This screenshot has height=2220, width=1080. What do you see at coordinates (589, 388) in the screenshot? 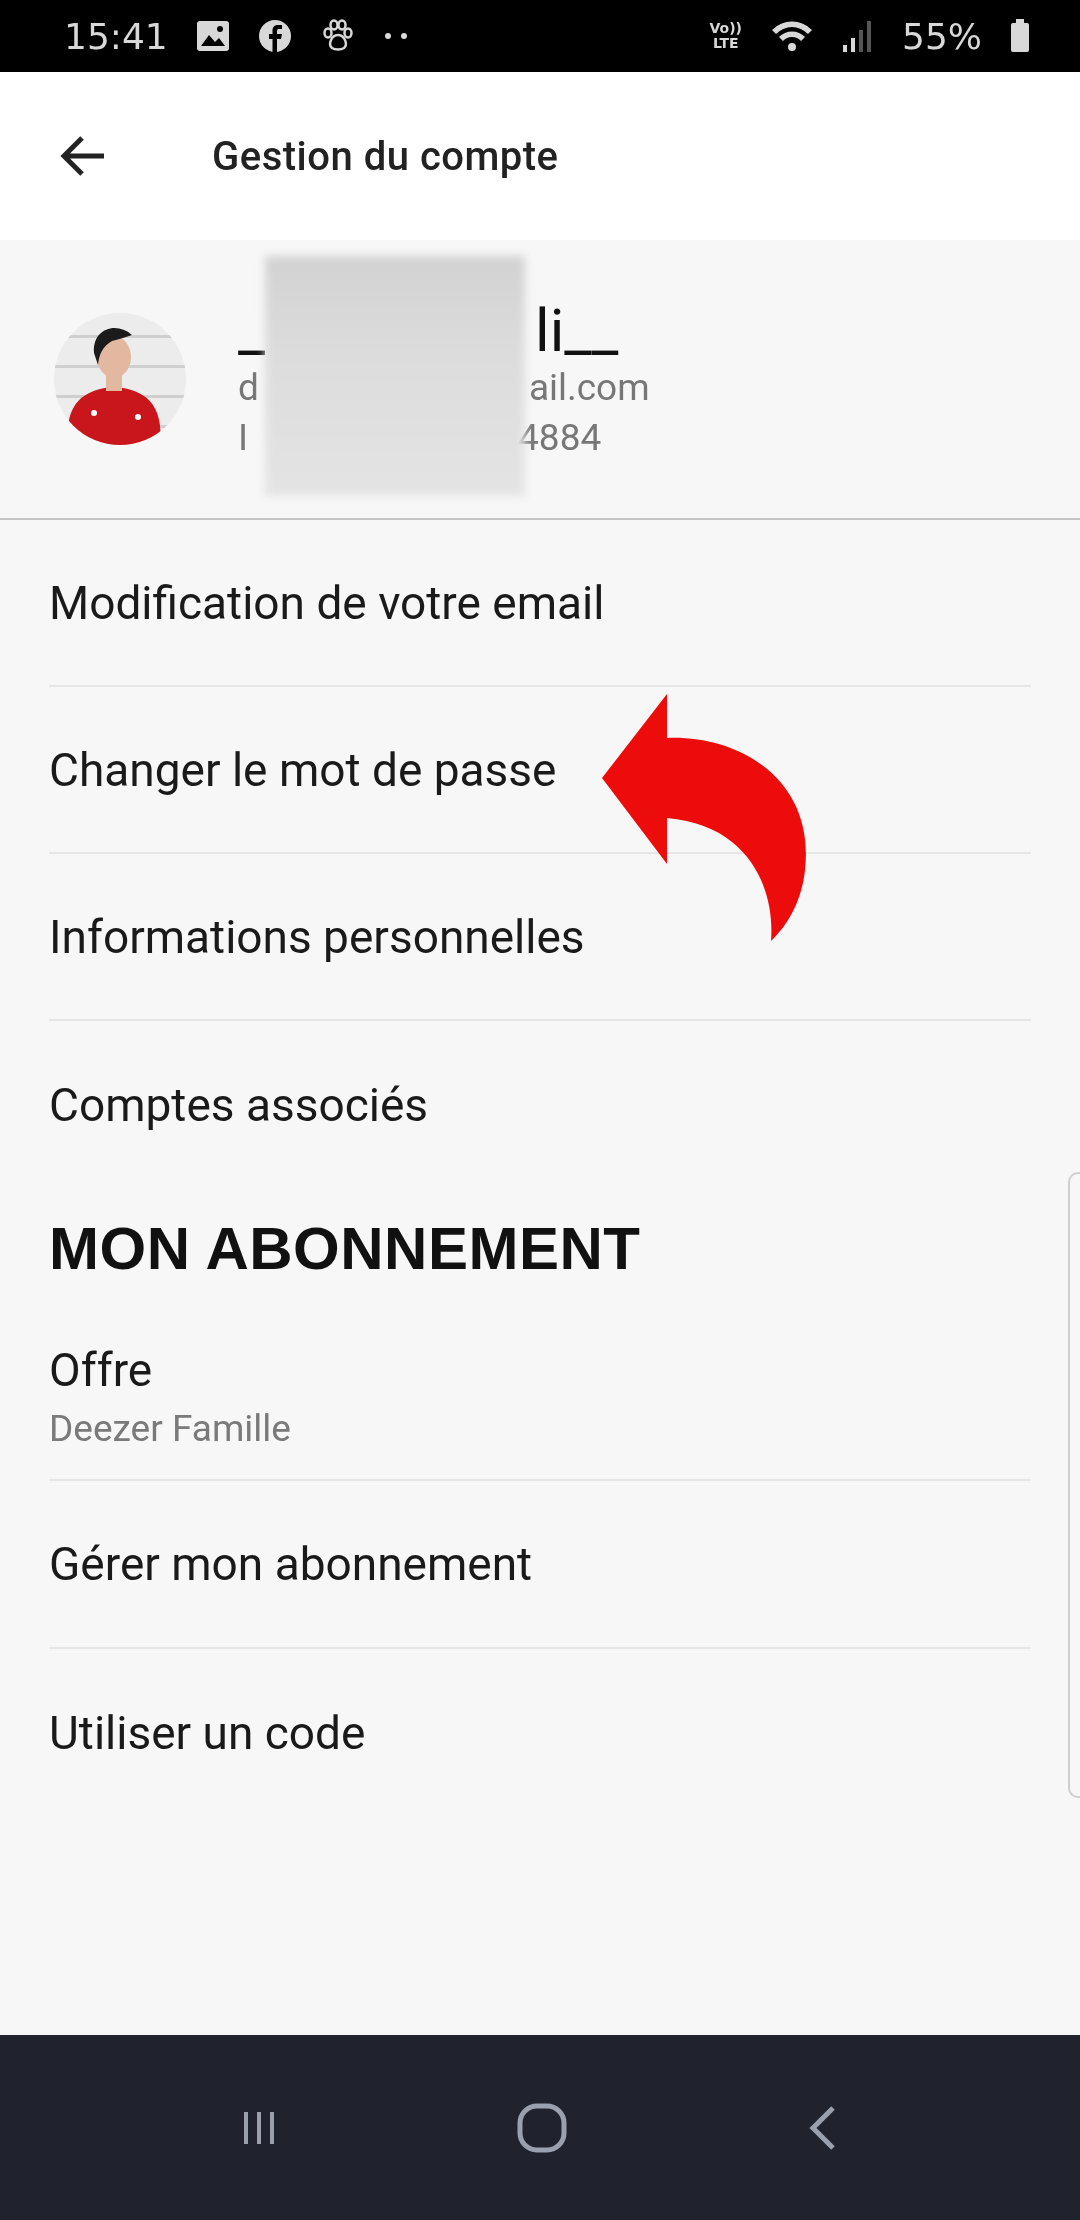
I see `email-end: ail.com` at bounding box center [589, 388].